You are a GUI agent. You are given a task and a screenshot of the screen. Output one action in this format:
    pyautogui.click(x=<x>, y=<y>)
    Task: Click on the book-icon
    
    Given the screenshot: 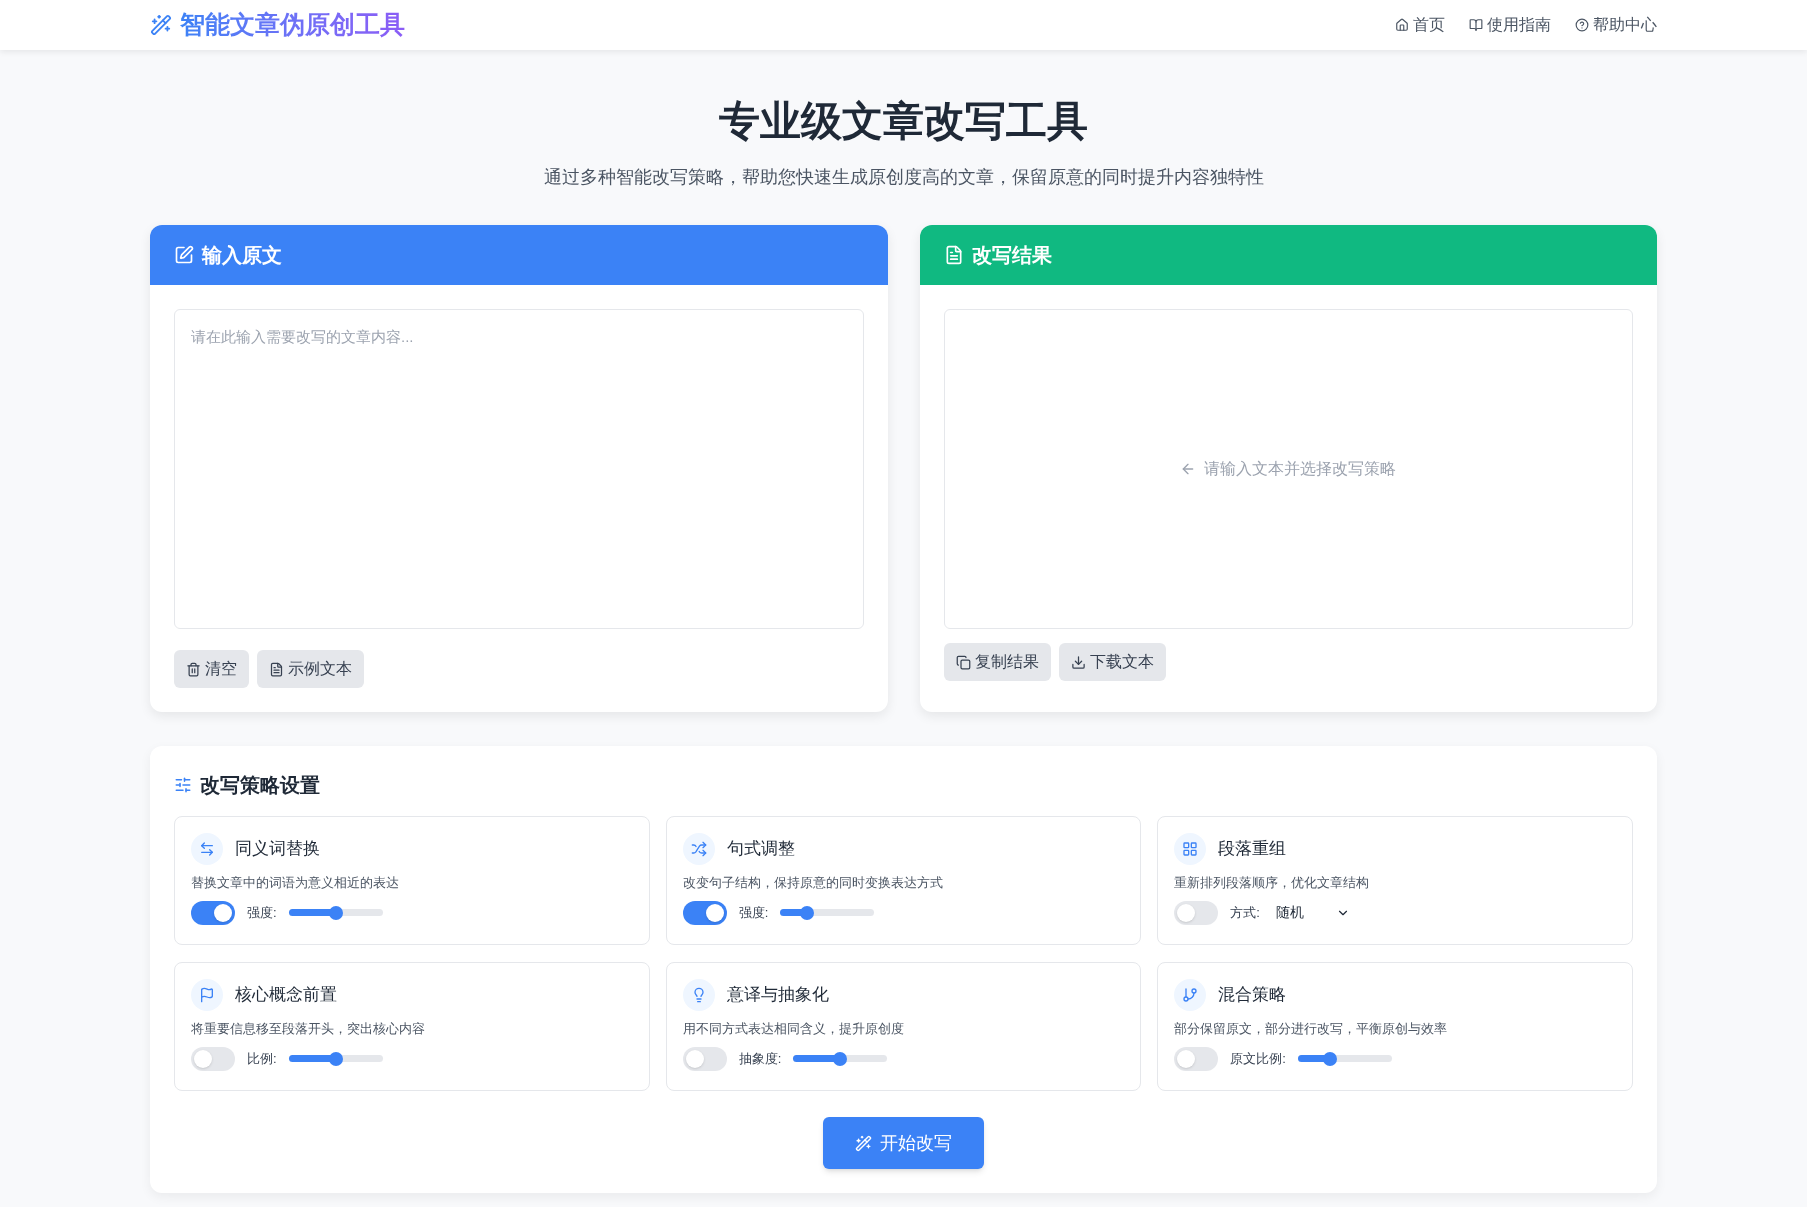 What is the action you would take?
    pyautogui.click(x=1476, y=25)
    